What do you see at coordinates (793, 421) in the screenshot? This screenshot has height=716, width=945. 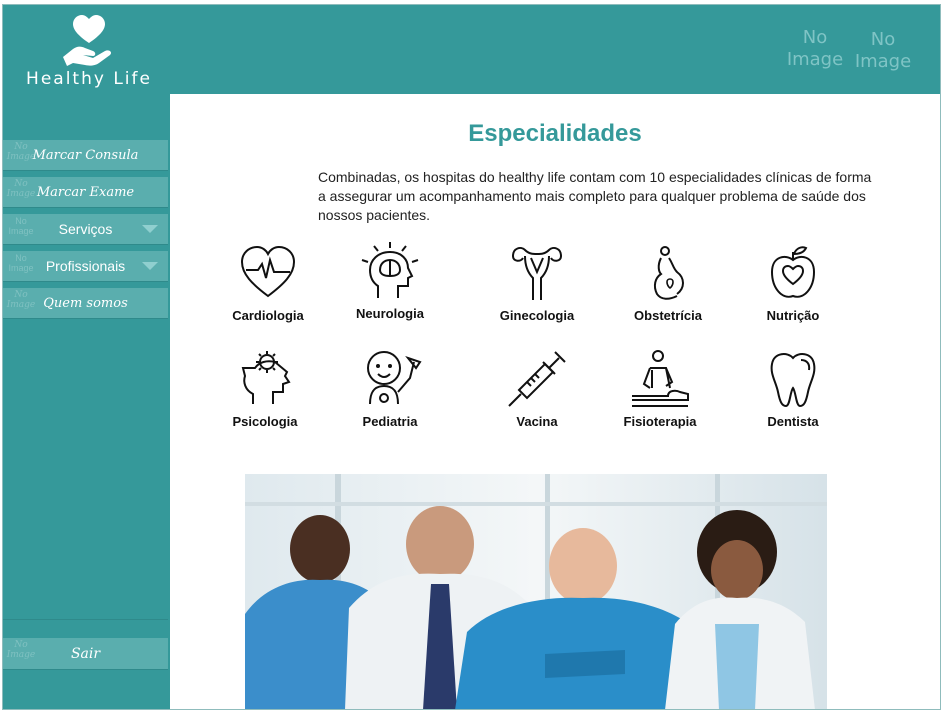 I see `specialty-label: Dentista` at bounding box center [793, 421].